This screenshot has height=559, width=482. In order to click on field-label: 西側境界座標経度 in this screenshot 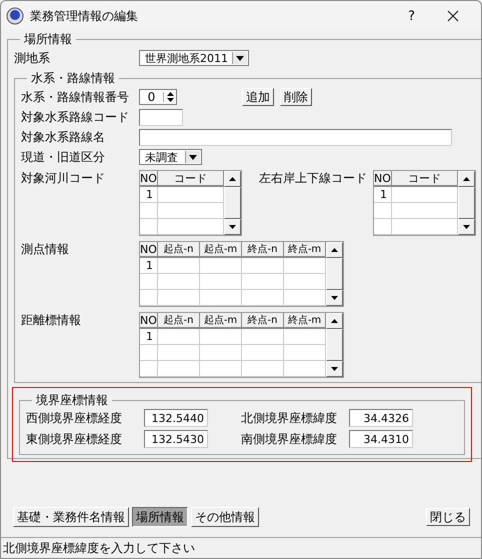, I will do `click(74, 418)`.